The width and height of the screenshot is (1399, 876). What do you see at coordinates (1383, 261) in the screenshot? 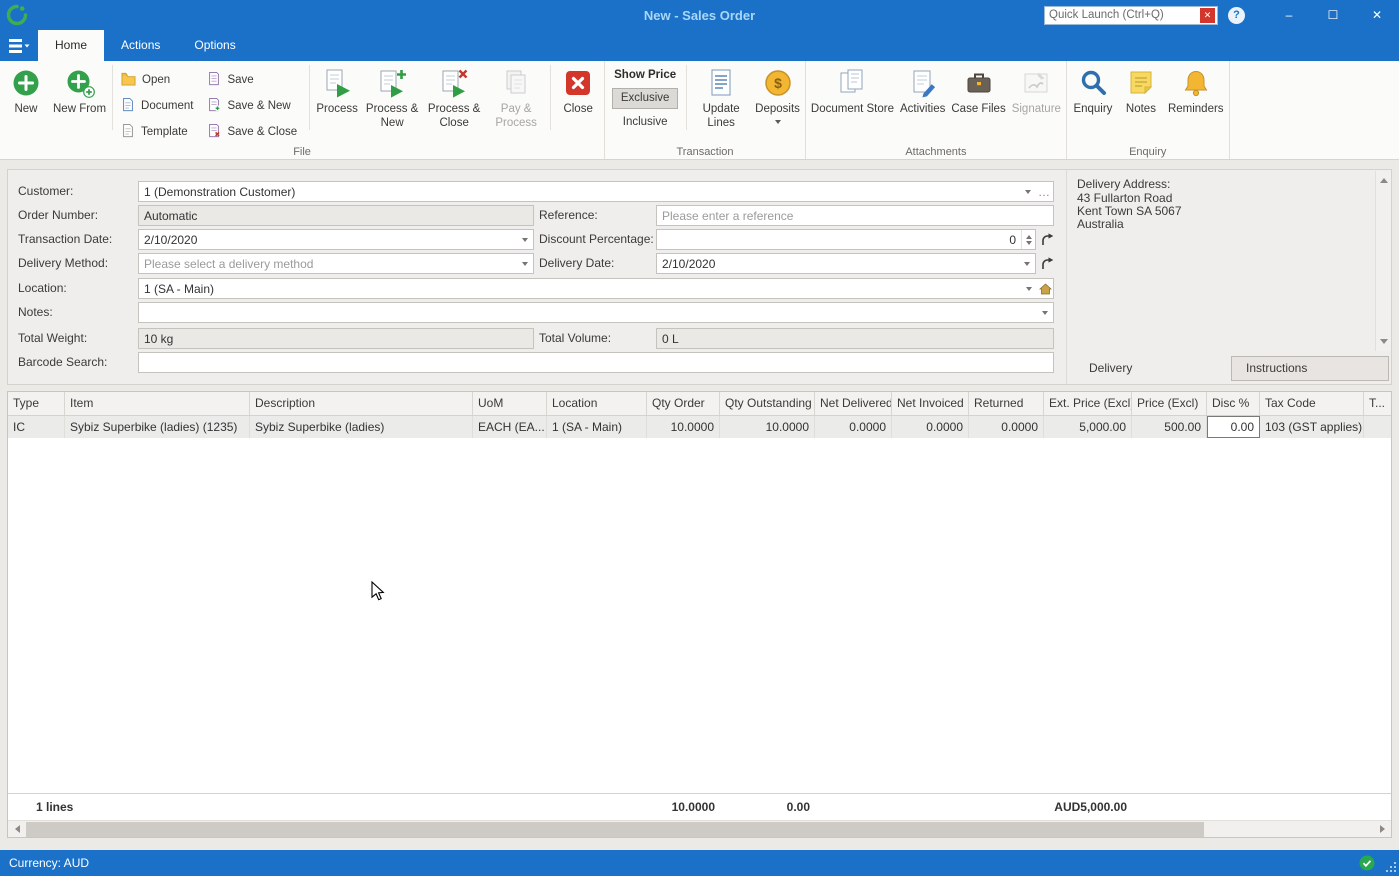
I see `delivery-panel-scrollbar` at bounding box center [1383, 261].